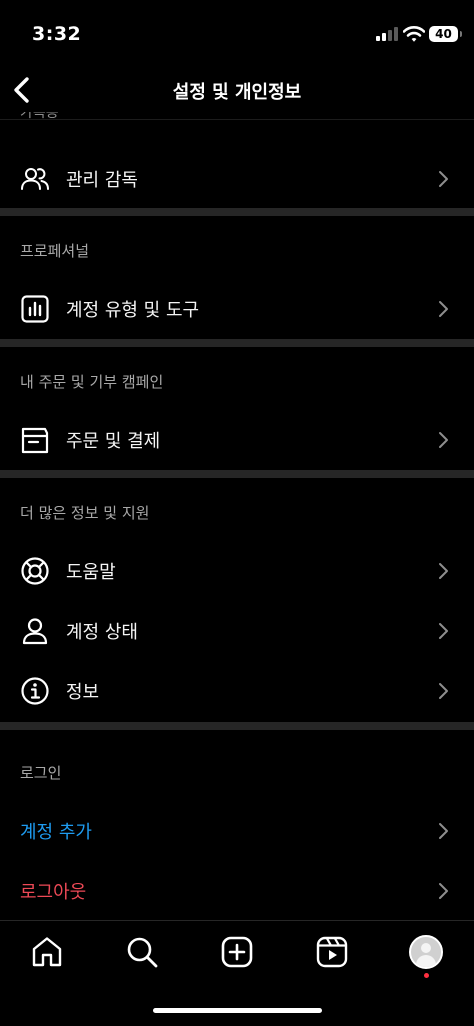  What do you see at coordinates (113, 441) in the screenshot?
I see `row-label: 주문 및 결제` at bounding box center [113, 441].